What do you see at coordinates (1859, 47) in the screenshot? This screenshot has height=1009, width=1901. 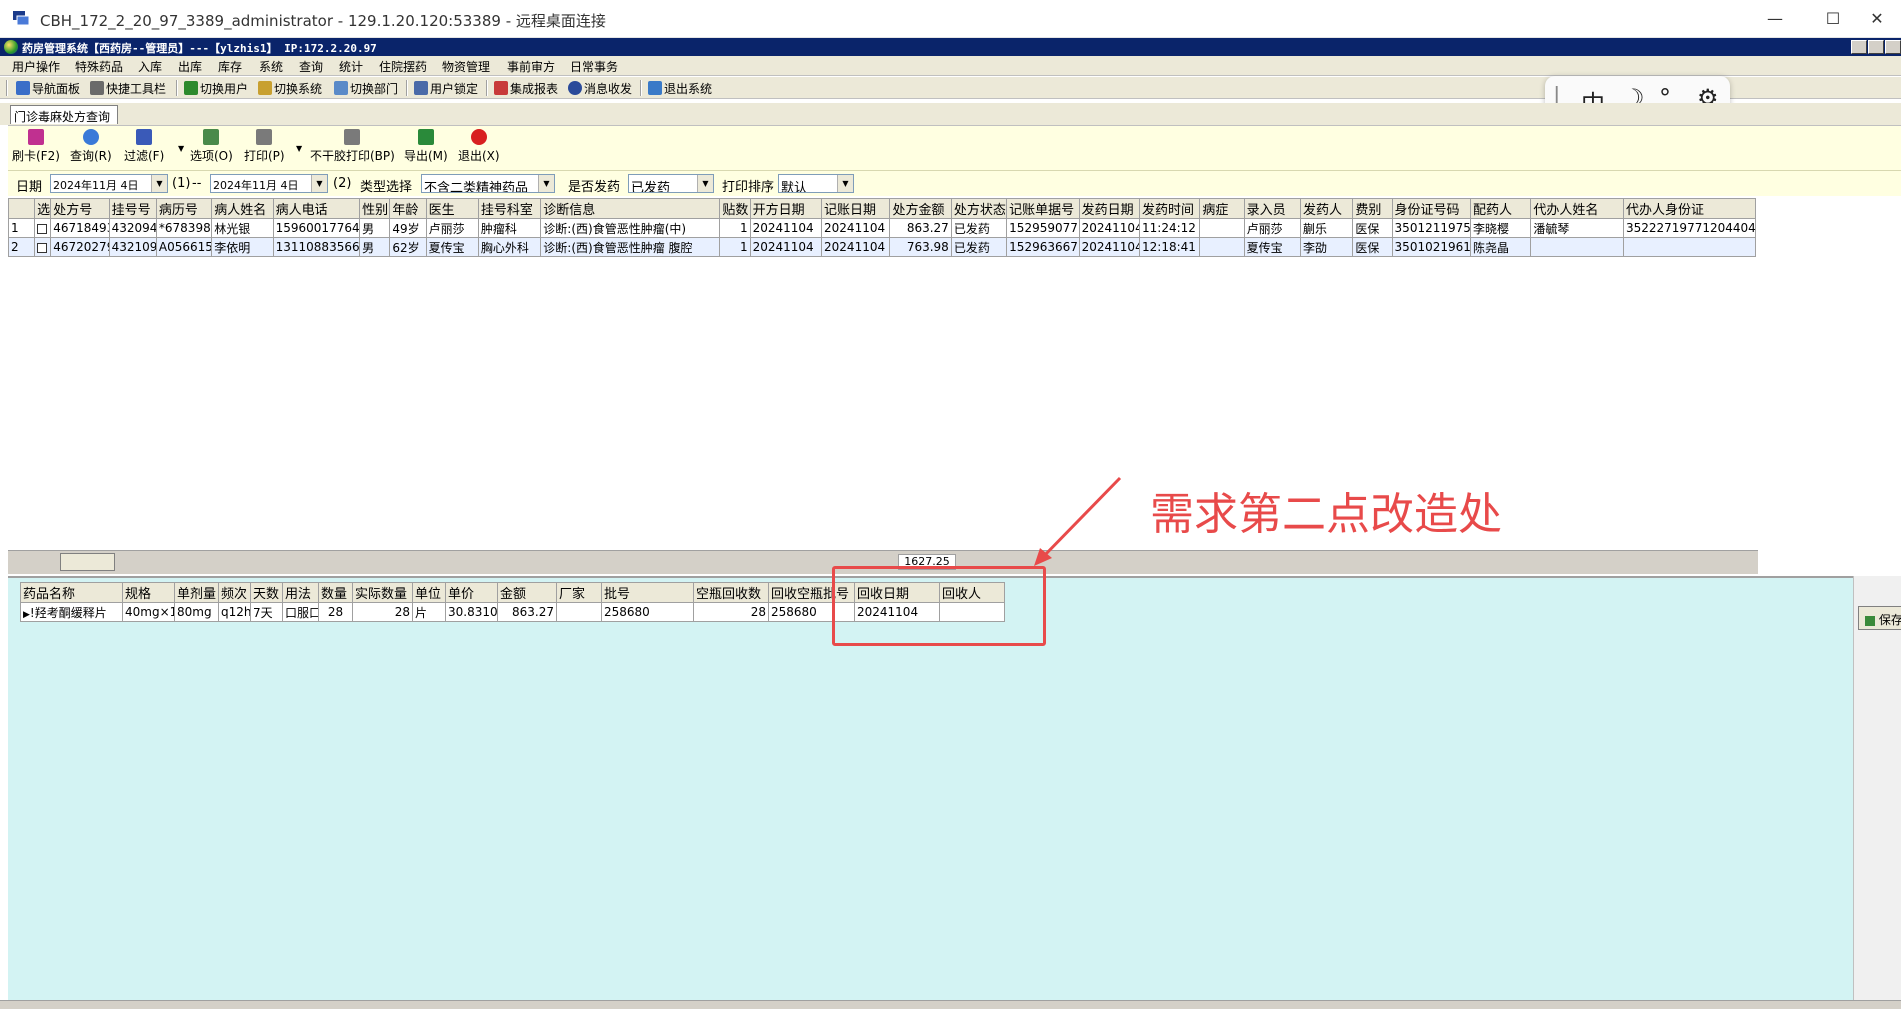 I see `app-minimize-button` at bounding box center [1859, 47].